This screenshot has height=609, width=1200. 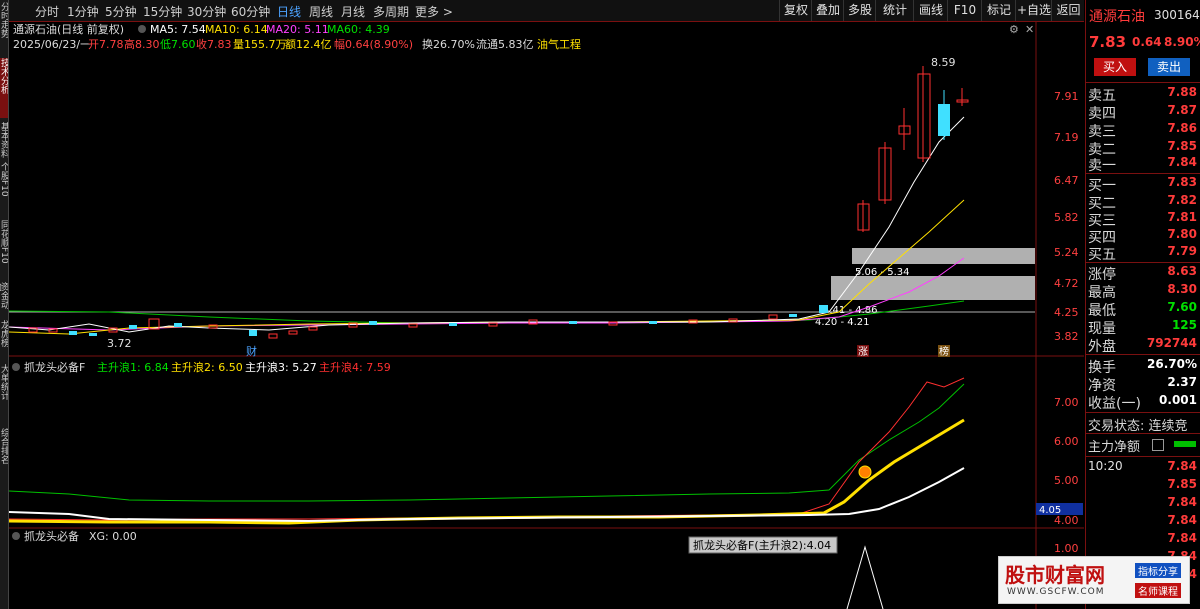 I want to click on stock-code: 300164, so click(x=1177, y=15).